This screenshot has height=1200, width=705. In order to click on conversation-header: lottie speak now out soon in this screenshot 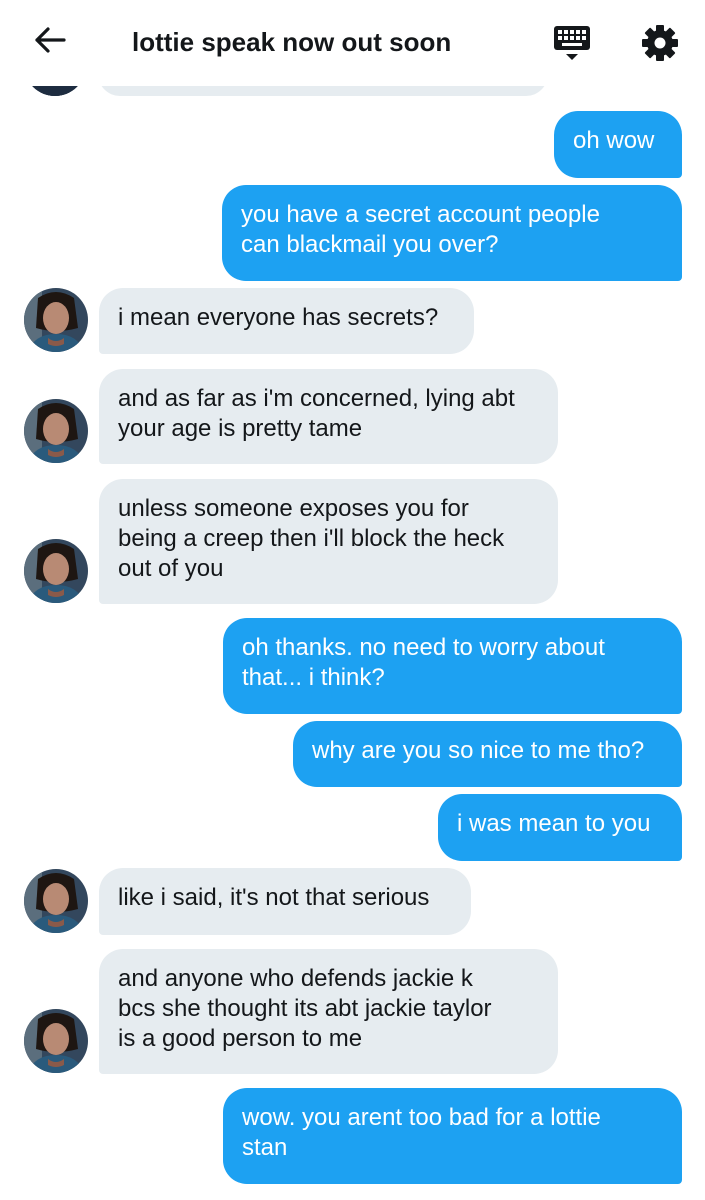, I will do `click(352, 43)`.